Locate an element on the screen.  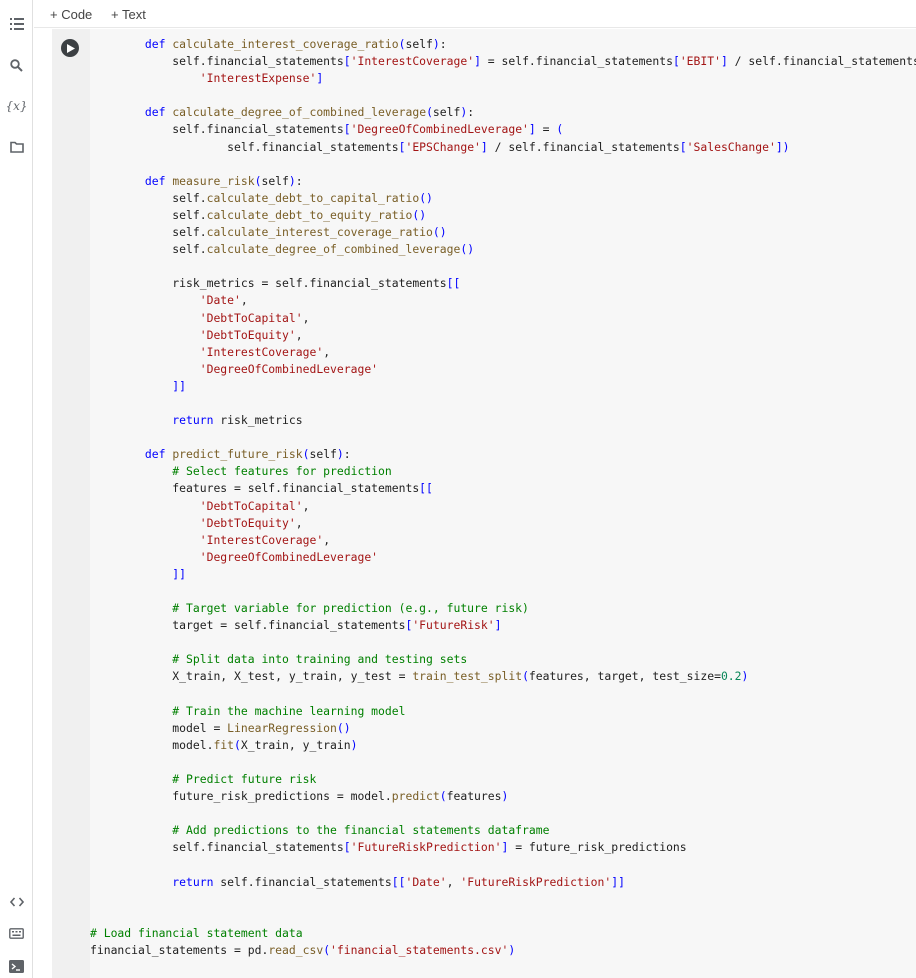
add-text-cell-button: + Text is located at coordinates (128, 14).